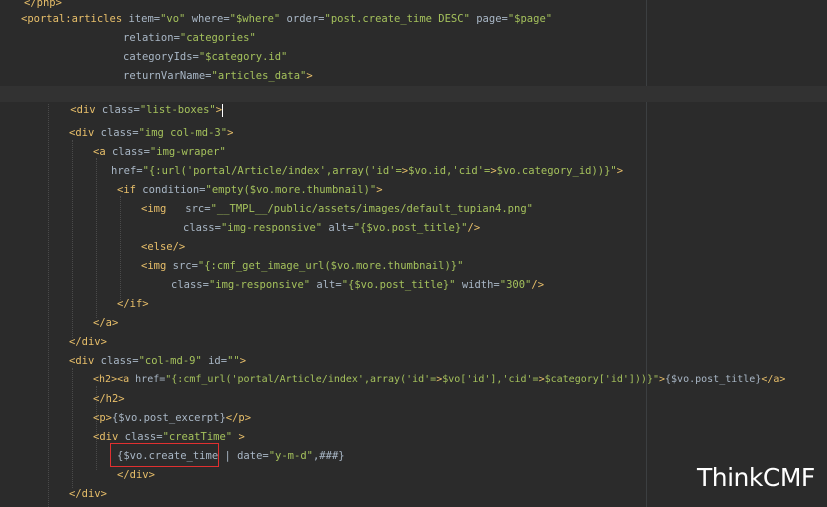 The height and width of the screenshot is (507, 827). Describe the element at coordinates (159, 152) in the screenshot. I see `code-line: <a class="img-wraper"` at that location.